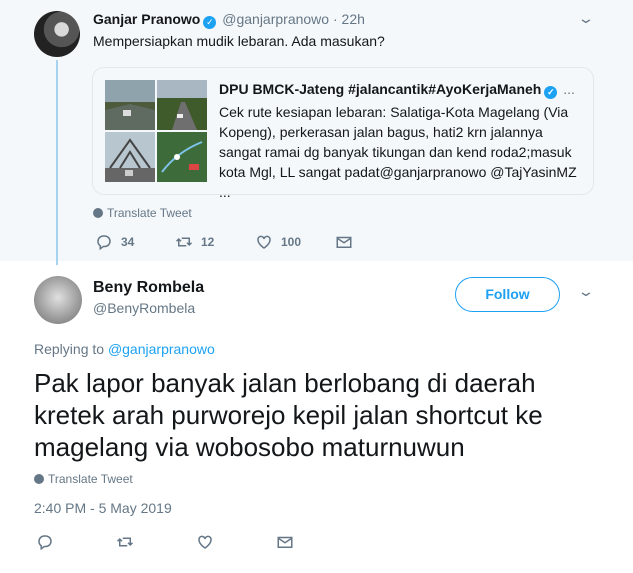 The image size is (633, 573). I want to click on quoted-media-grid, so click(156, 131).